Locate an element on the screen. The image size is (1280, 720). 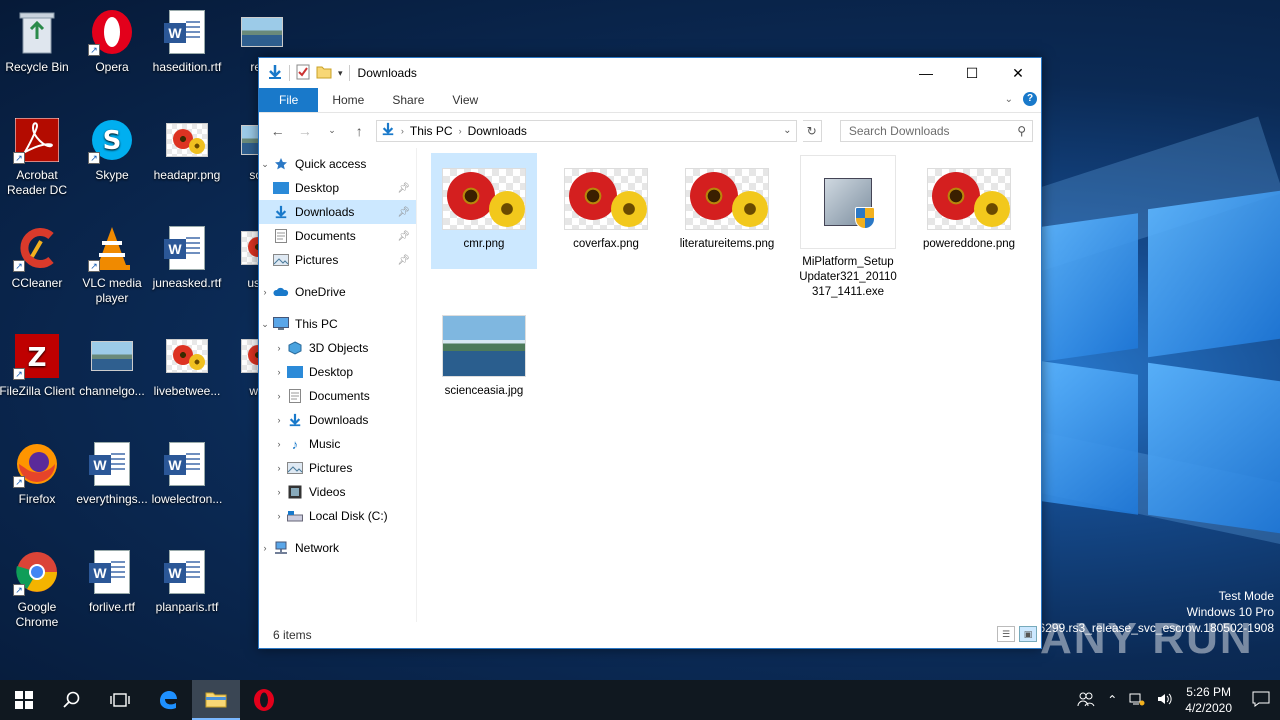
search-button is located at coordinates (72, 700).